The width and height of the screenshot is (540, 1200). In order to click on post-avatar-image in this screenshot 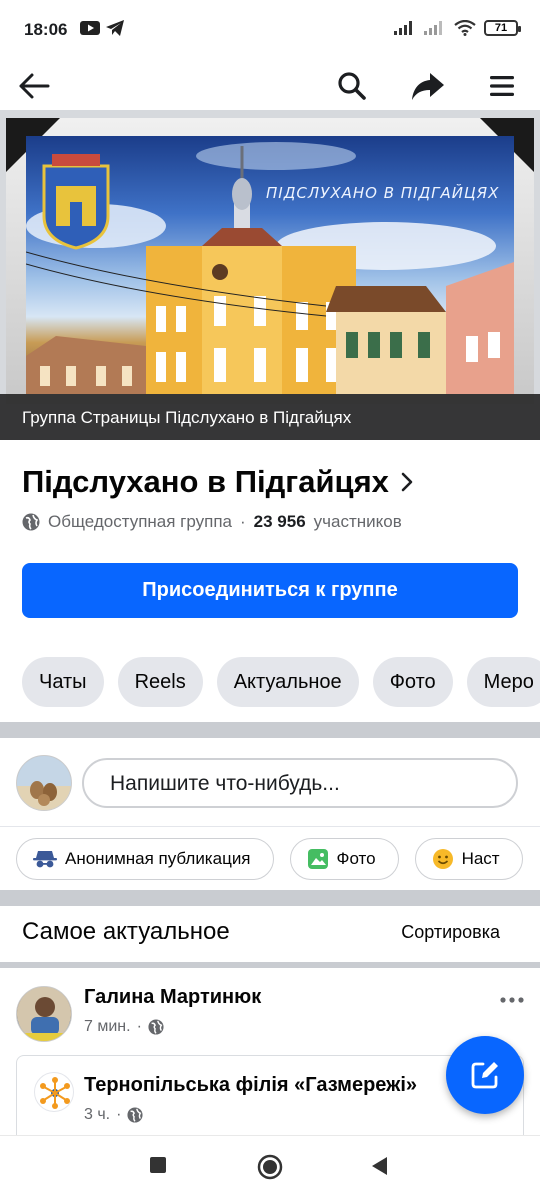, I will do `click(44, 1014)`.